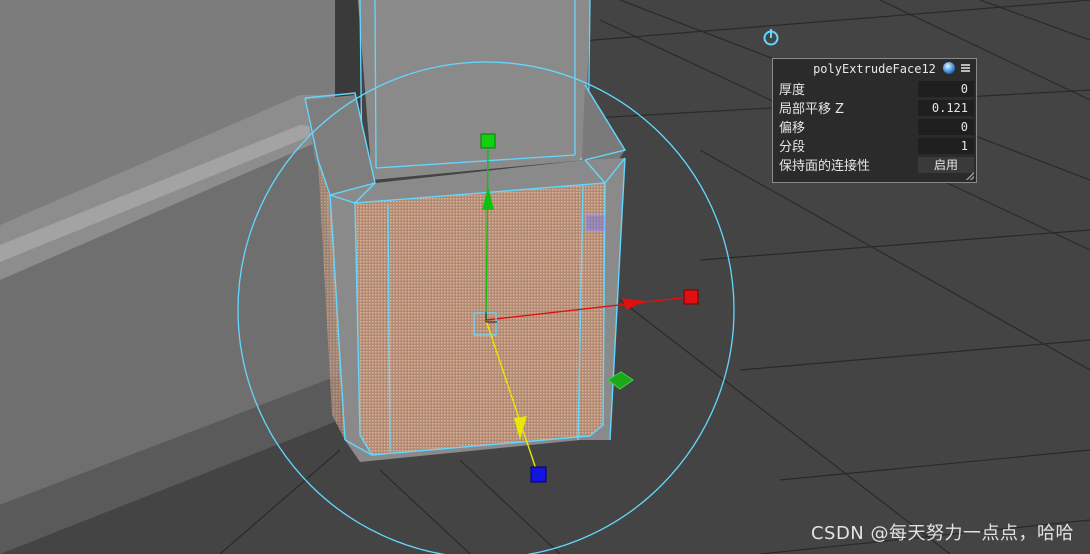 The height and width of the screenshot is (554, 1090). Describe the element at coordinates (792, 147) in the screenshot. I see `hud-label: 分段` at that location.